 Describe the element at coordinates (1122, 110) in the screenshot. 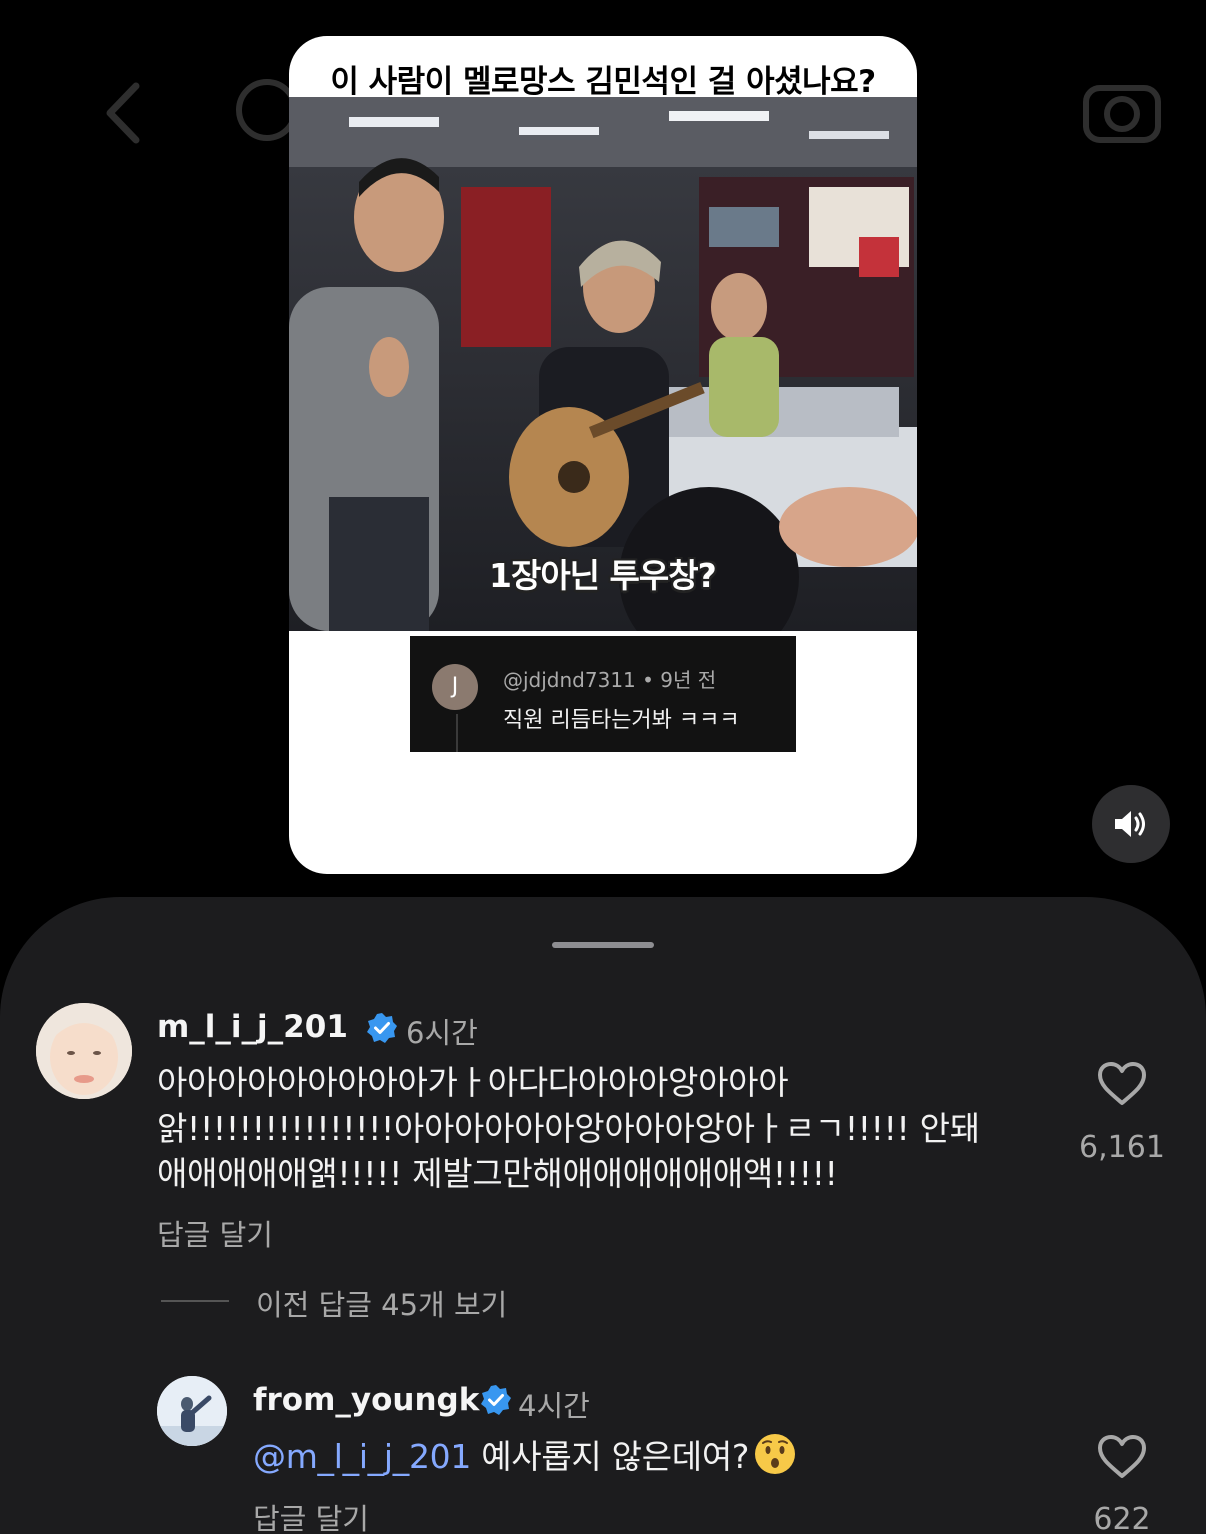

I see `camera-icon` at that location.